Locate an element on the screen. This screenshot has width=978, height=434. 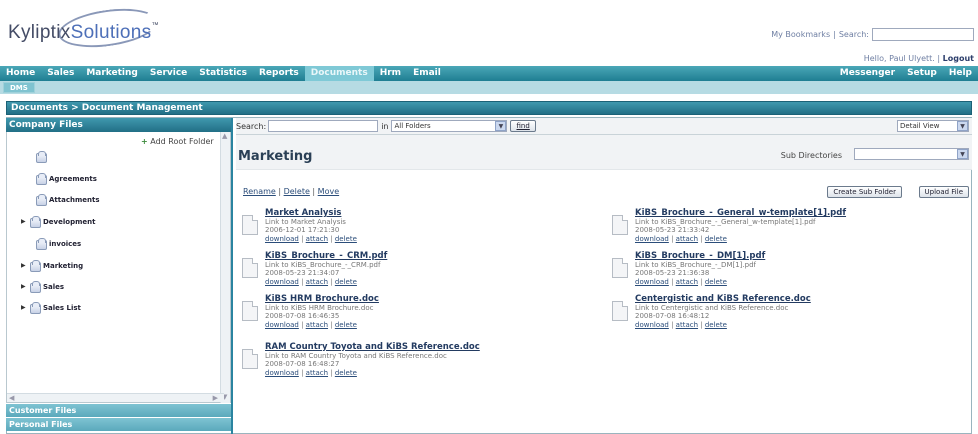
my-bookmarks-link: My Bookmarks is located at coordinates (800, 34).